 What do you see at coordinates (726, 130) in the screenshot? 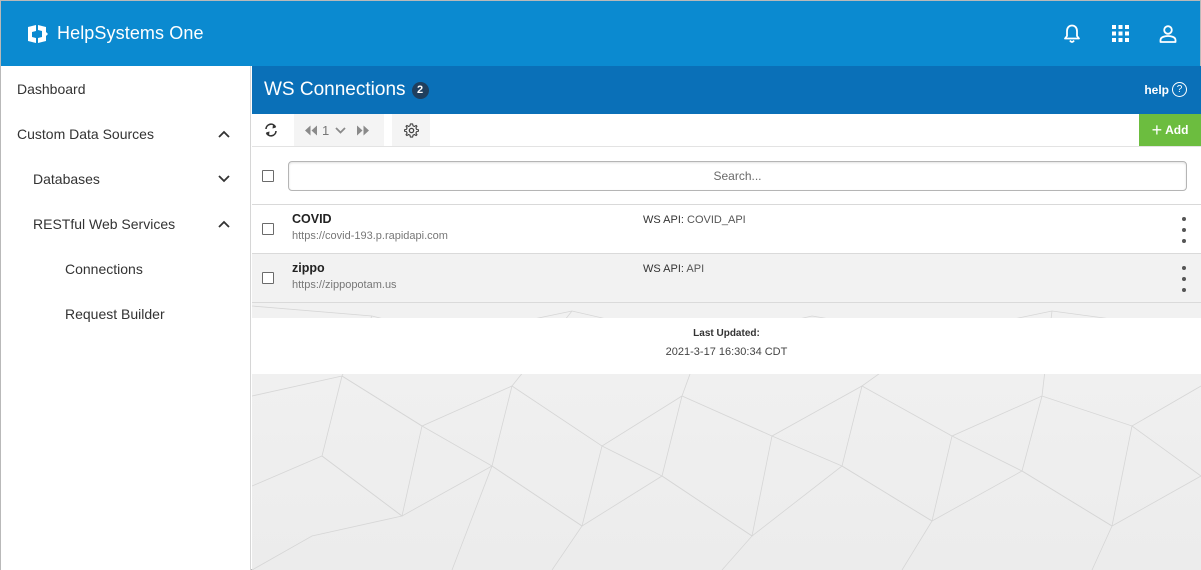
I see `toolbar: 1 + Add` at bounding box center [726, 130].